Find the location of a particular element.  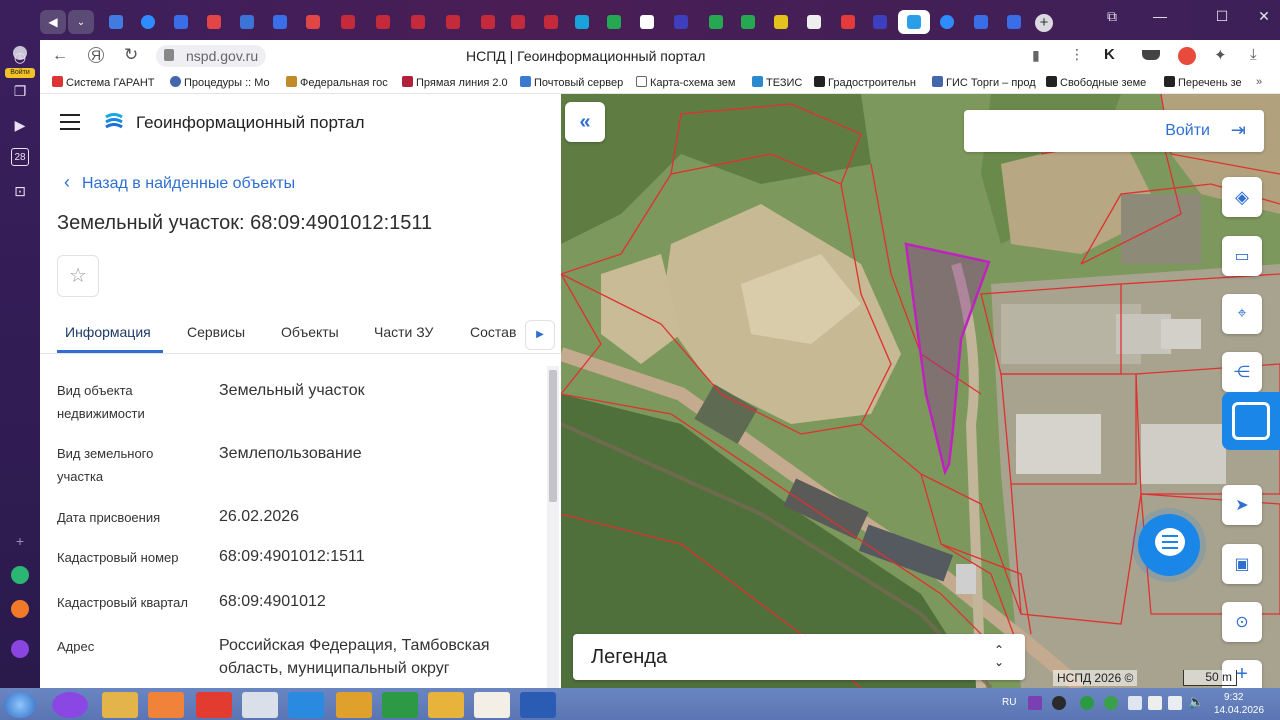

bookmark-item: Система ГАРАНТ is located at coordinates (108, 82).